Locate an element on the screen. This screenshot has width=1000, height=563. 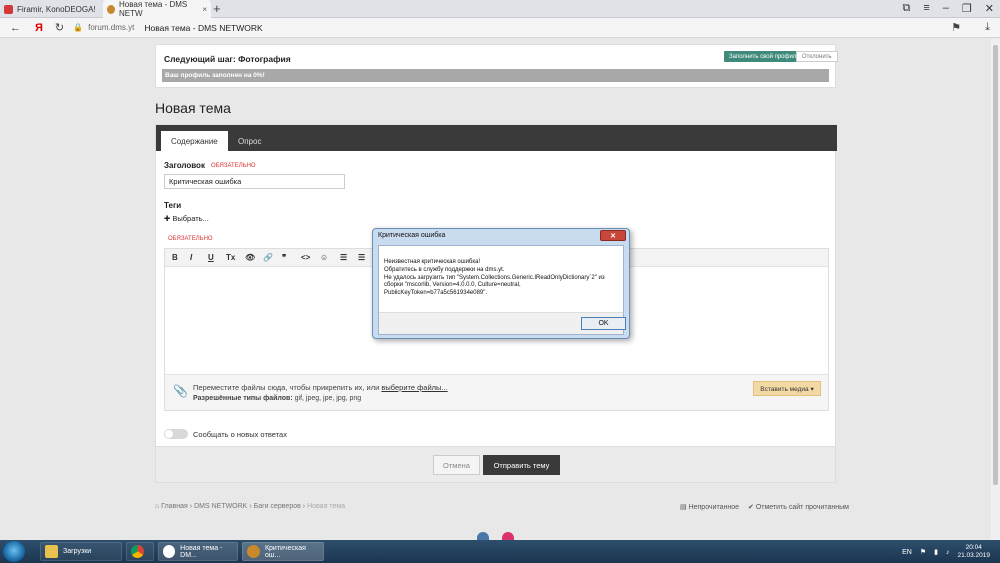
minimize-icon: – is located at coordinates (946, 8).